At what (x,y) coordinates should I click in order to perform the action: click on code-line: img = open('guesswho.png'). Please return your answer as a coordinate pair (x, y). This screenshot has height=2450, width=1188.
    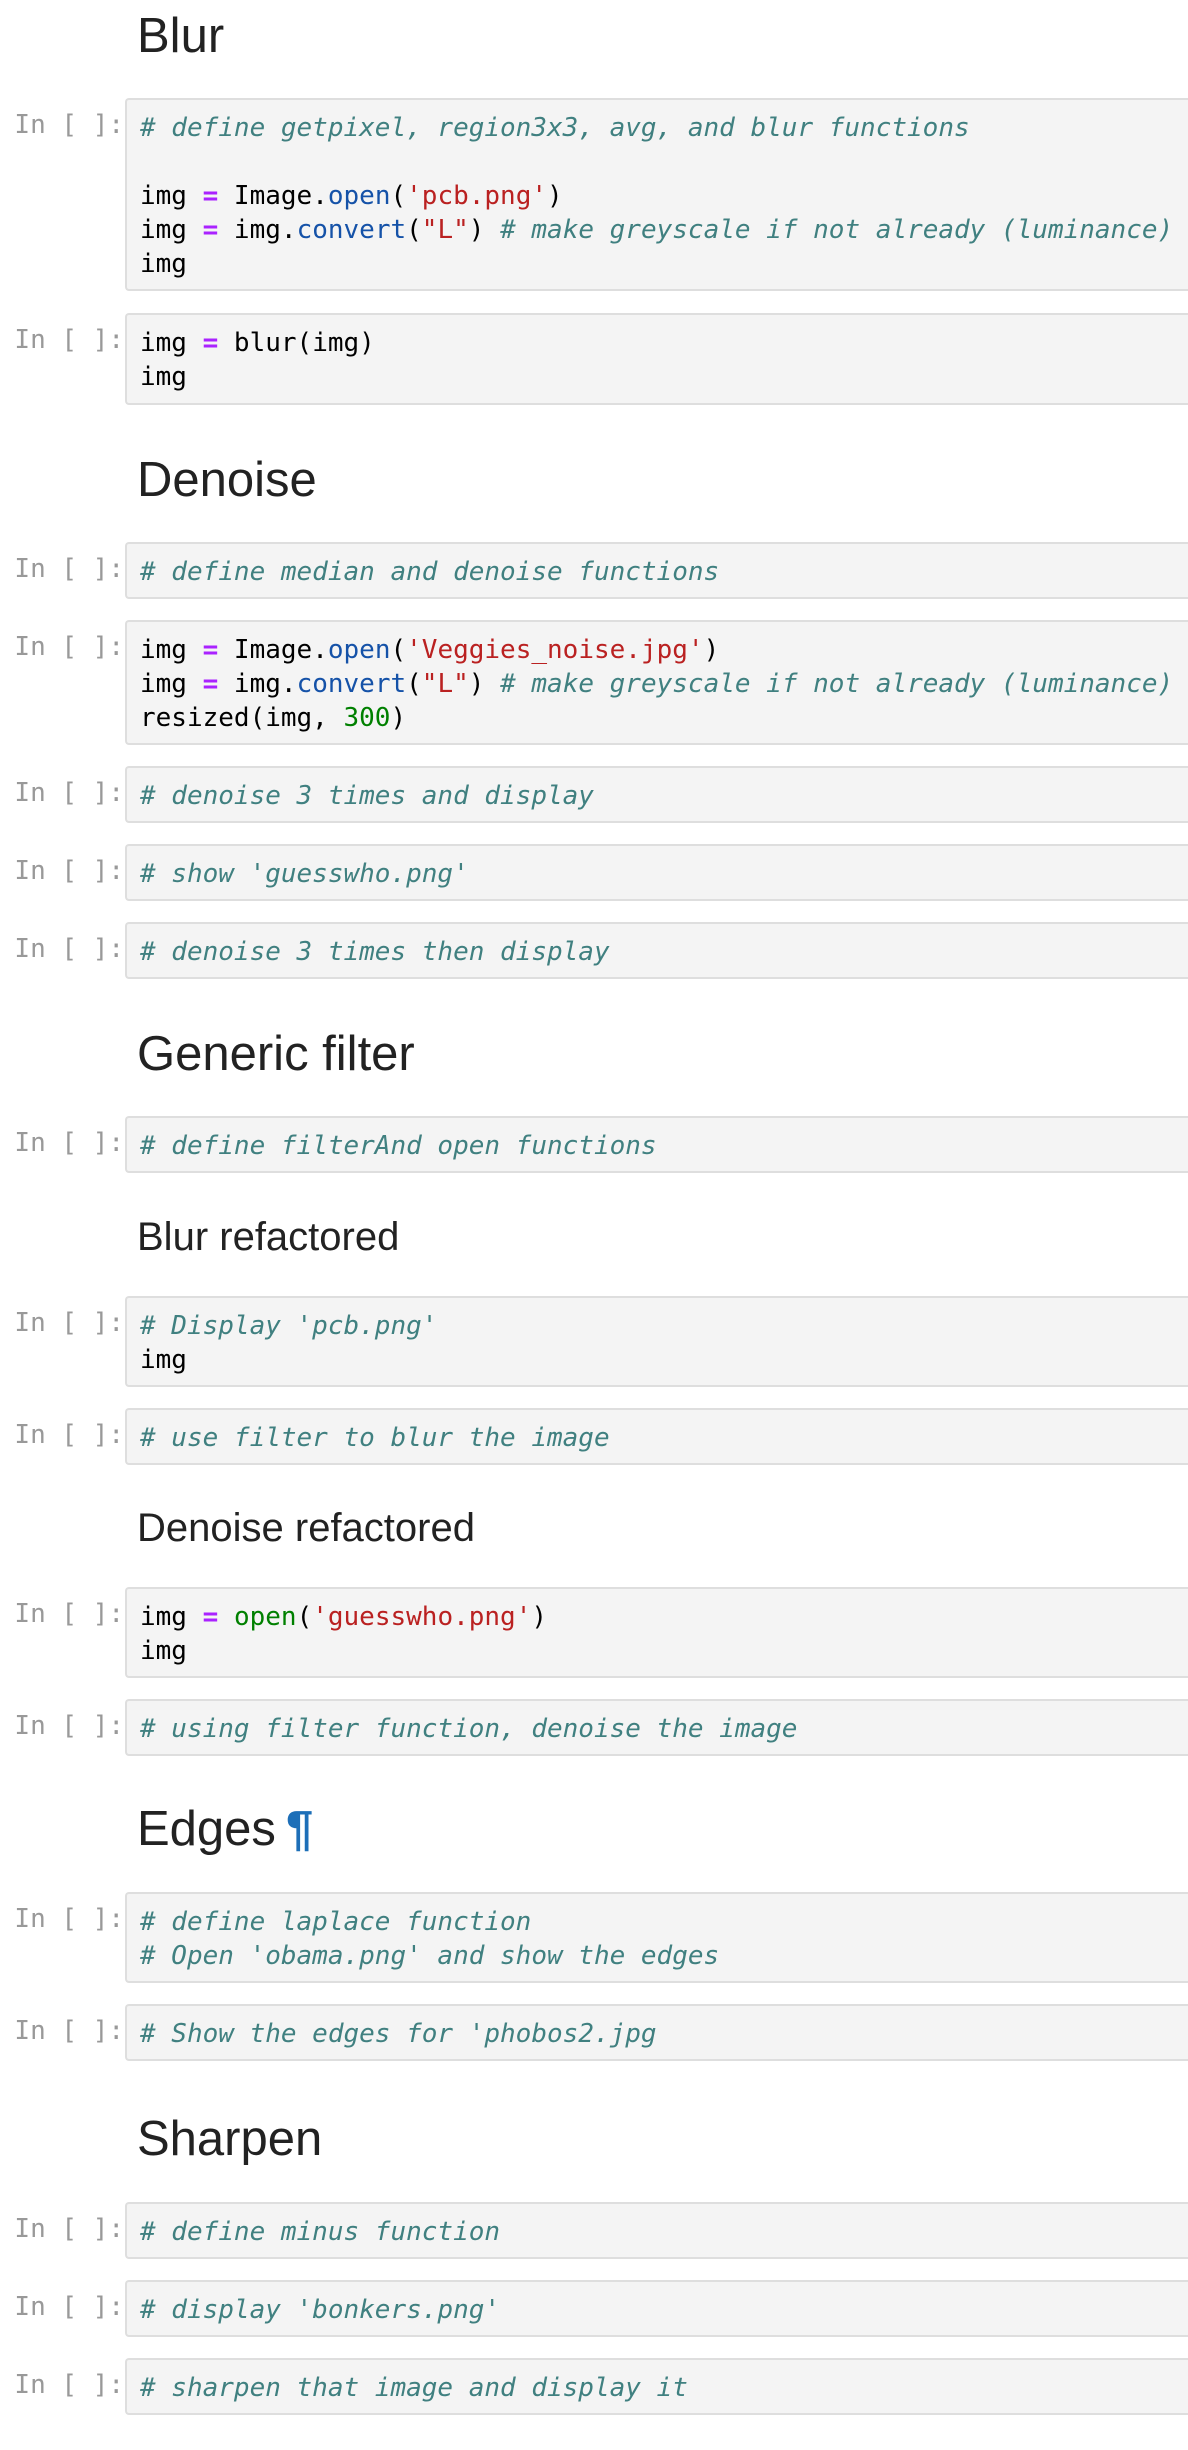
    Looking at the image, I should click on (664, 1617).